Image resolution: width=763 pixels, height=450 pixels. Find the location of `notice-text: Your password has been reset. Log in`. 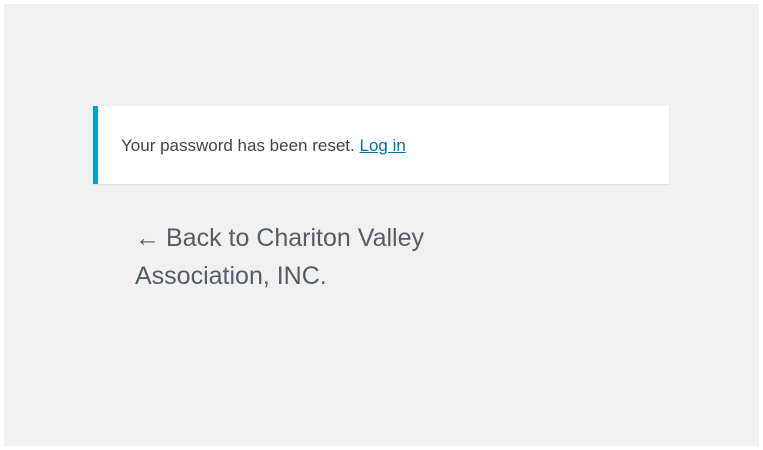

notice-text: Your password has been reset. Log in is located at coordinates (263, 146).